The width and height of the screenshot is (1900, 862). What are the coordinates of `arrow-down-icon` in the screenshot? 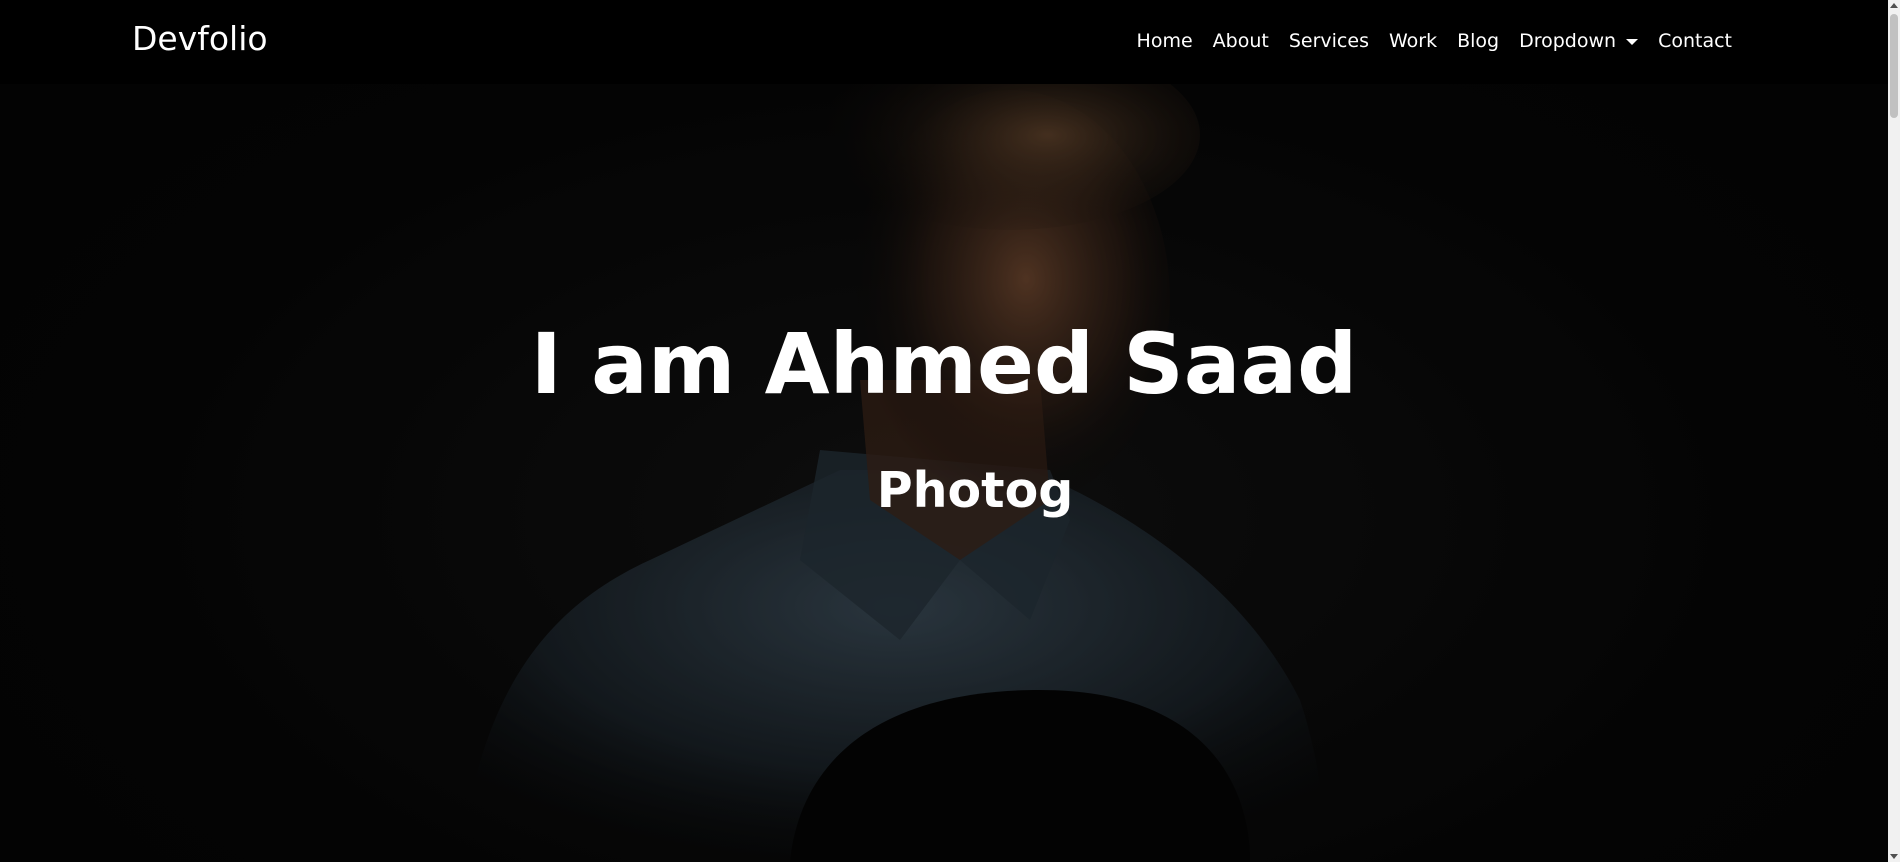 It's located at (1894, 856).